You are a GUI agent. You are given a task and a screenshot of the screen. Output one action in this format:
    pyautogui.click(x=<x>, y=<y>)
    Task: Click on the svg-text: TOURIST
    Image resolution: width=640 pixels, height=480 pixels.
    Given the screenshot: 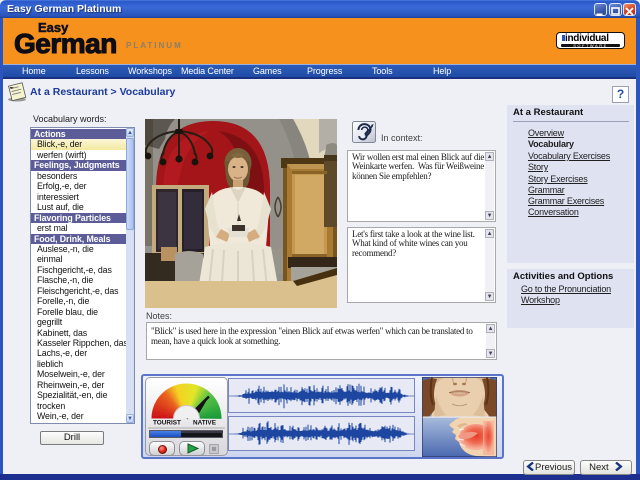 What is the action you would take?
    pyautogui.click(x=167, y=423)
    